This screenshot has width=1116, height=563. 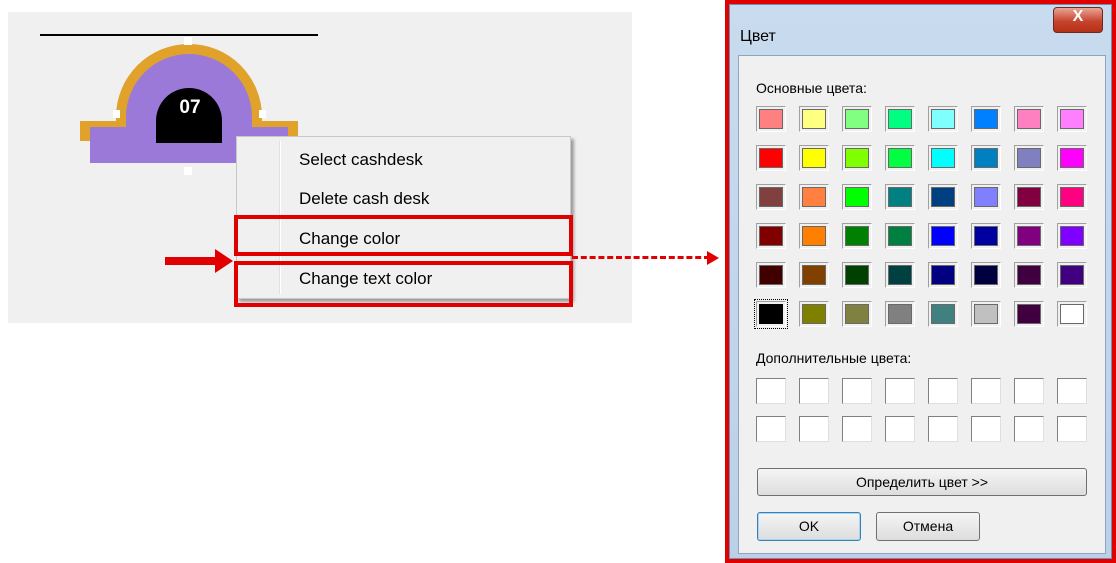 What do you see at coordinates (179, 35) in the screenshot?
I see `wall-line` at bounding box center [179, 35].